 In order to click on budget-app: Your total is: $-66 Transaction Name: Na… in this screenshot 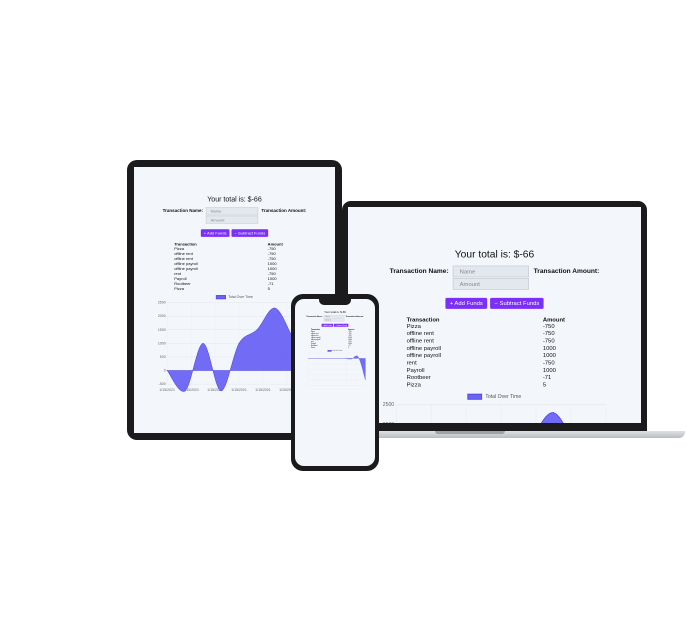, I will do `click(494, 315)`.